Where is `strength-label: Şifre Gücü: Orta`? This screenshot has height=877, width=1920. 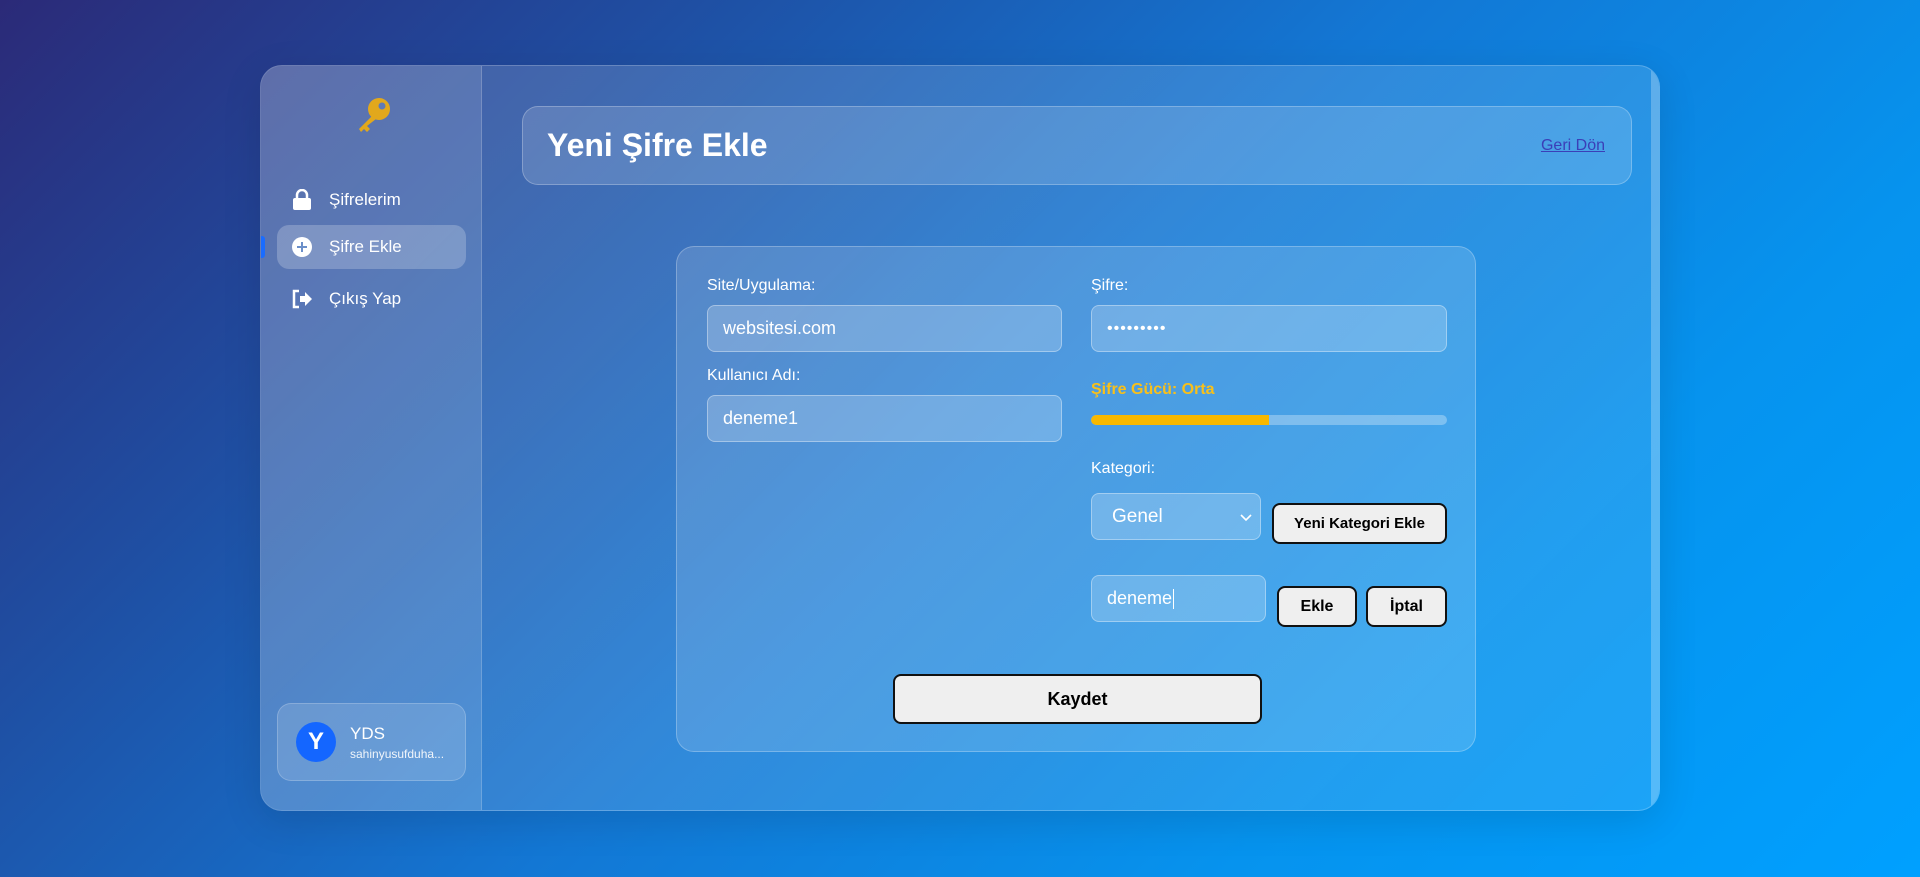 strength-label: Şifre Gücü: Orta is located at coordinates (1153, 389).